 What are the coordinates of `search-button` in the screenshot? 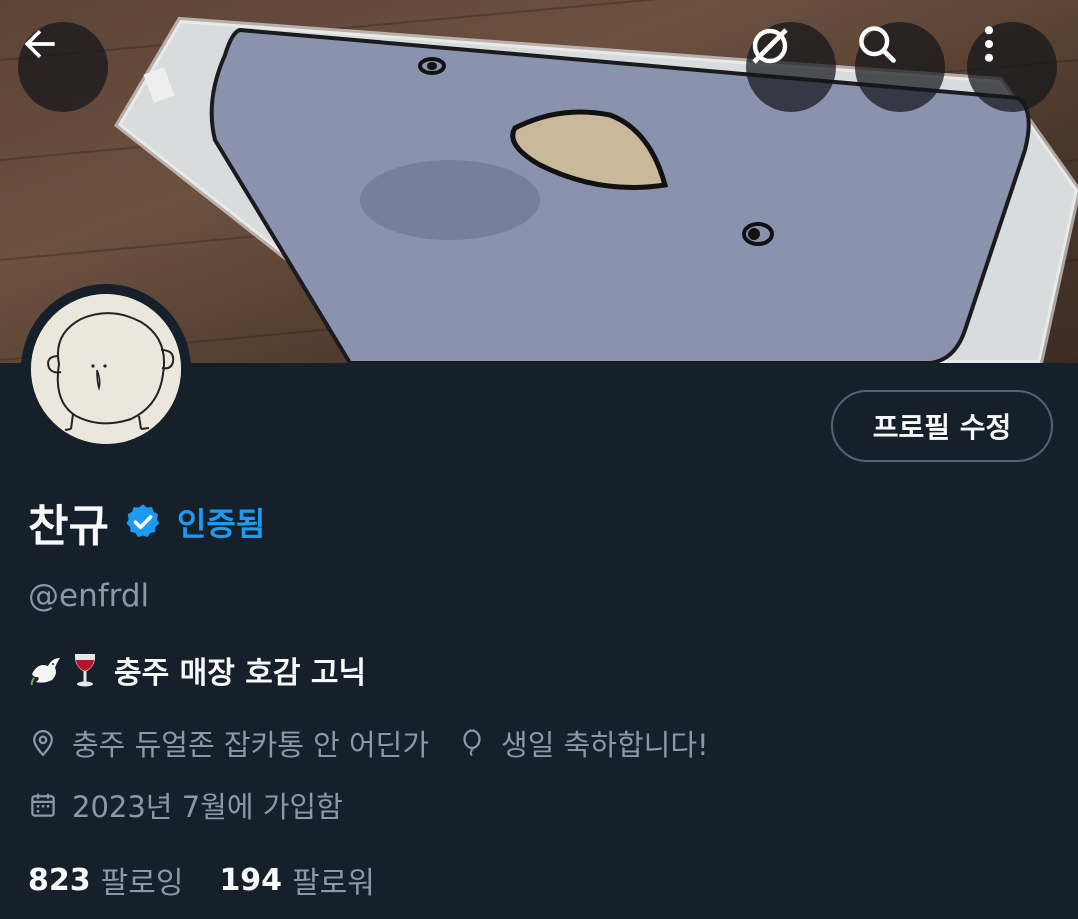 It's located at (900, 67).